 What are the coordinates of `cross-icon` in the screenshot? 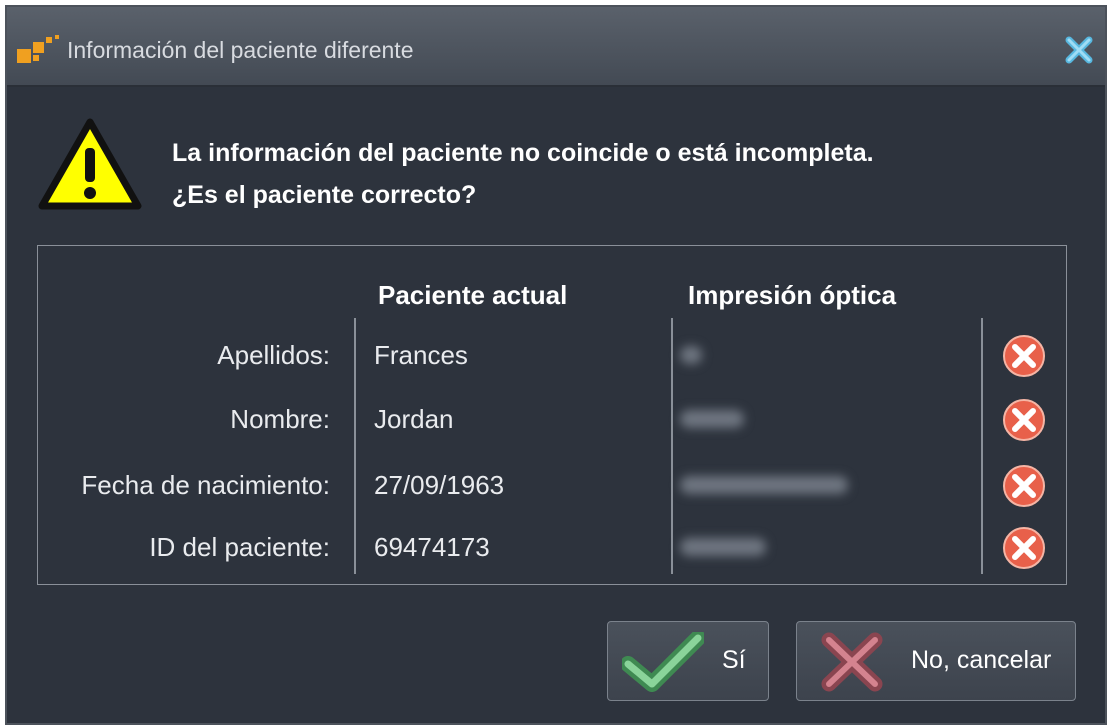 It's located at (852, 662).